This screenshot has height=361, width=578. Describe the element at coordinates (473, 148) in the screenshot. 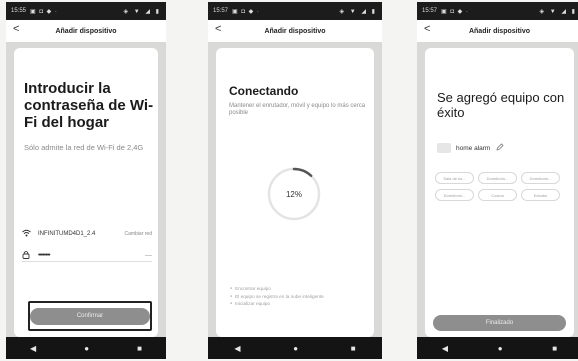

I see `device-name: home alarm` at that location.